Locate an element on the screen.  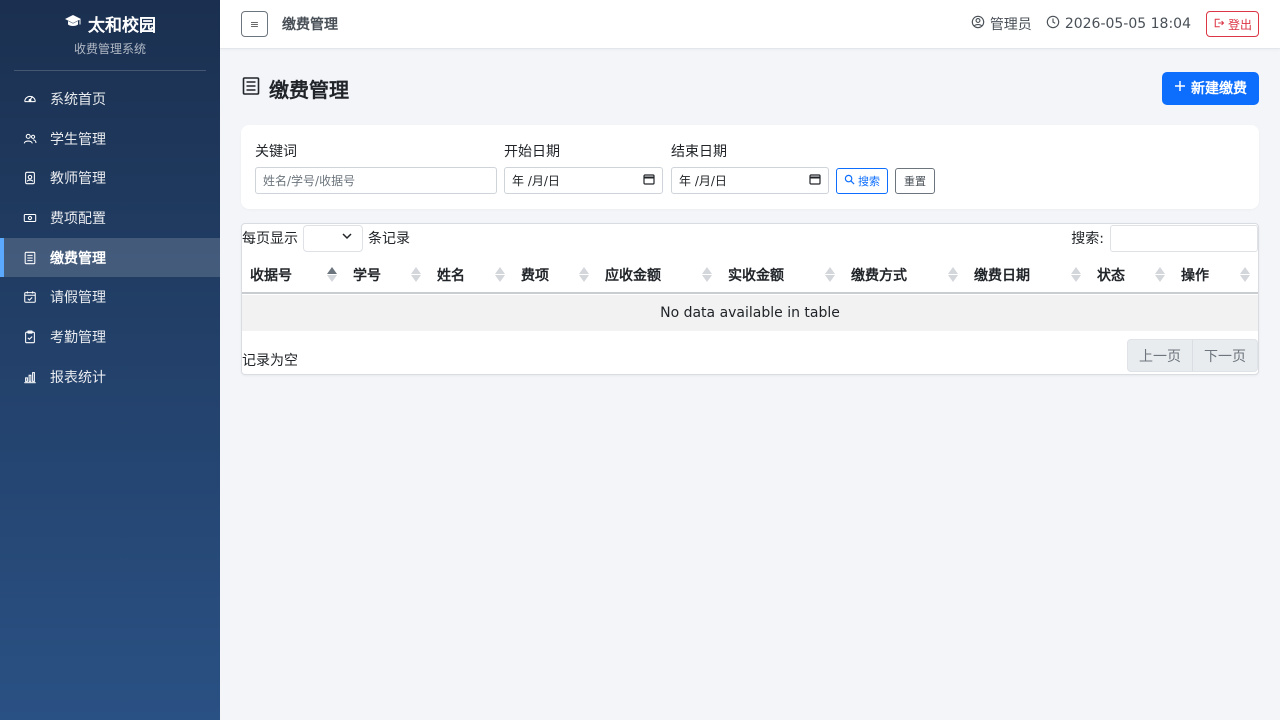
page-length-control: 每页显示 条记录 is located at coordinates (326, 238).